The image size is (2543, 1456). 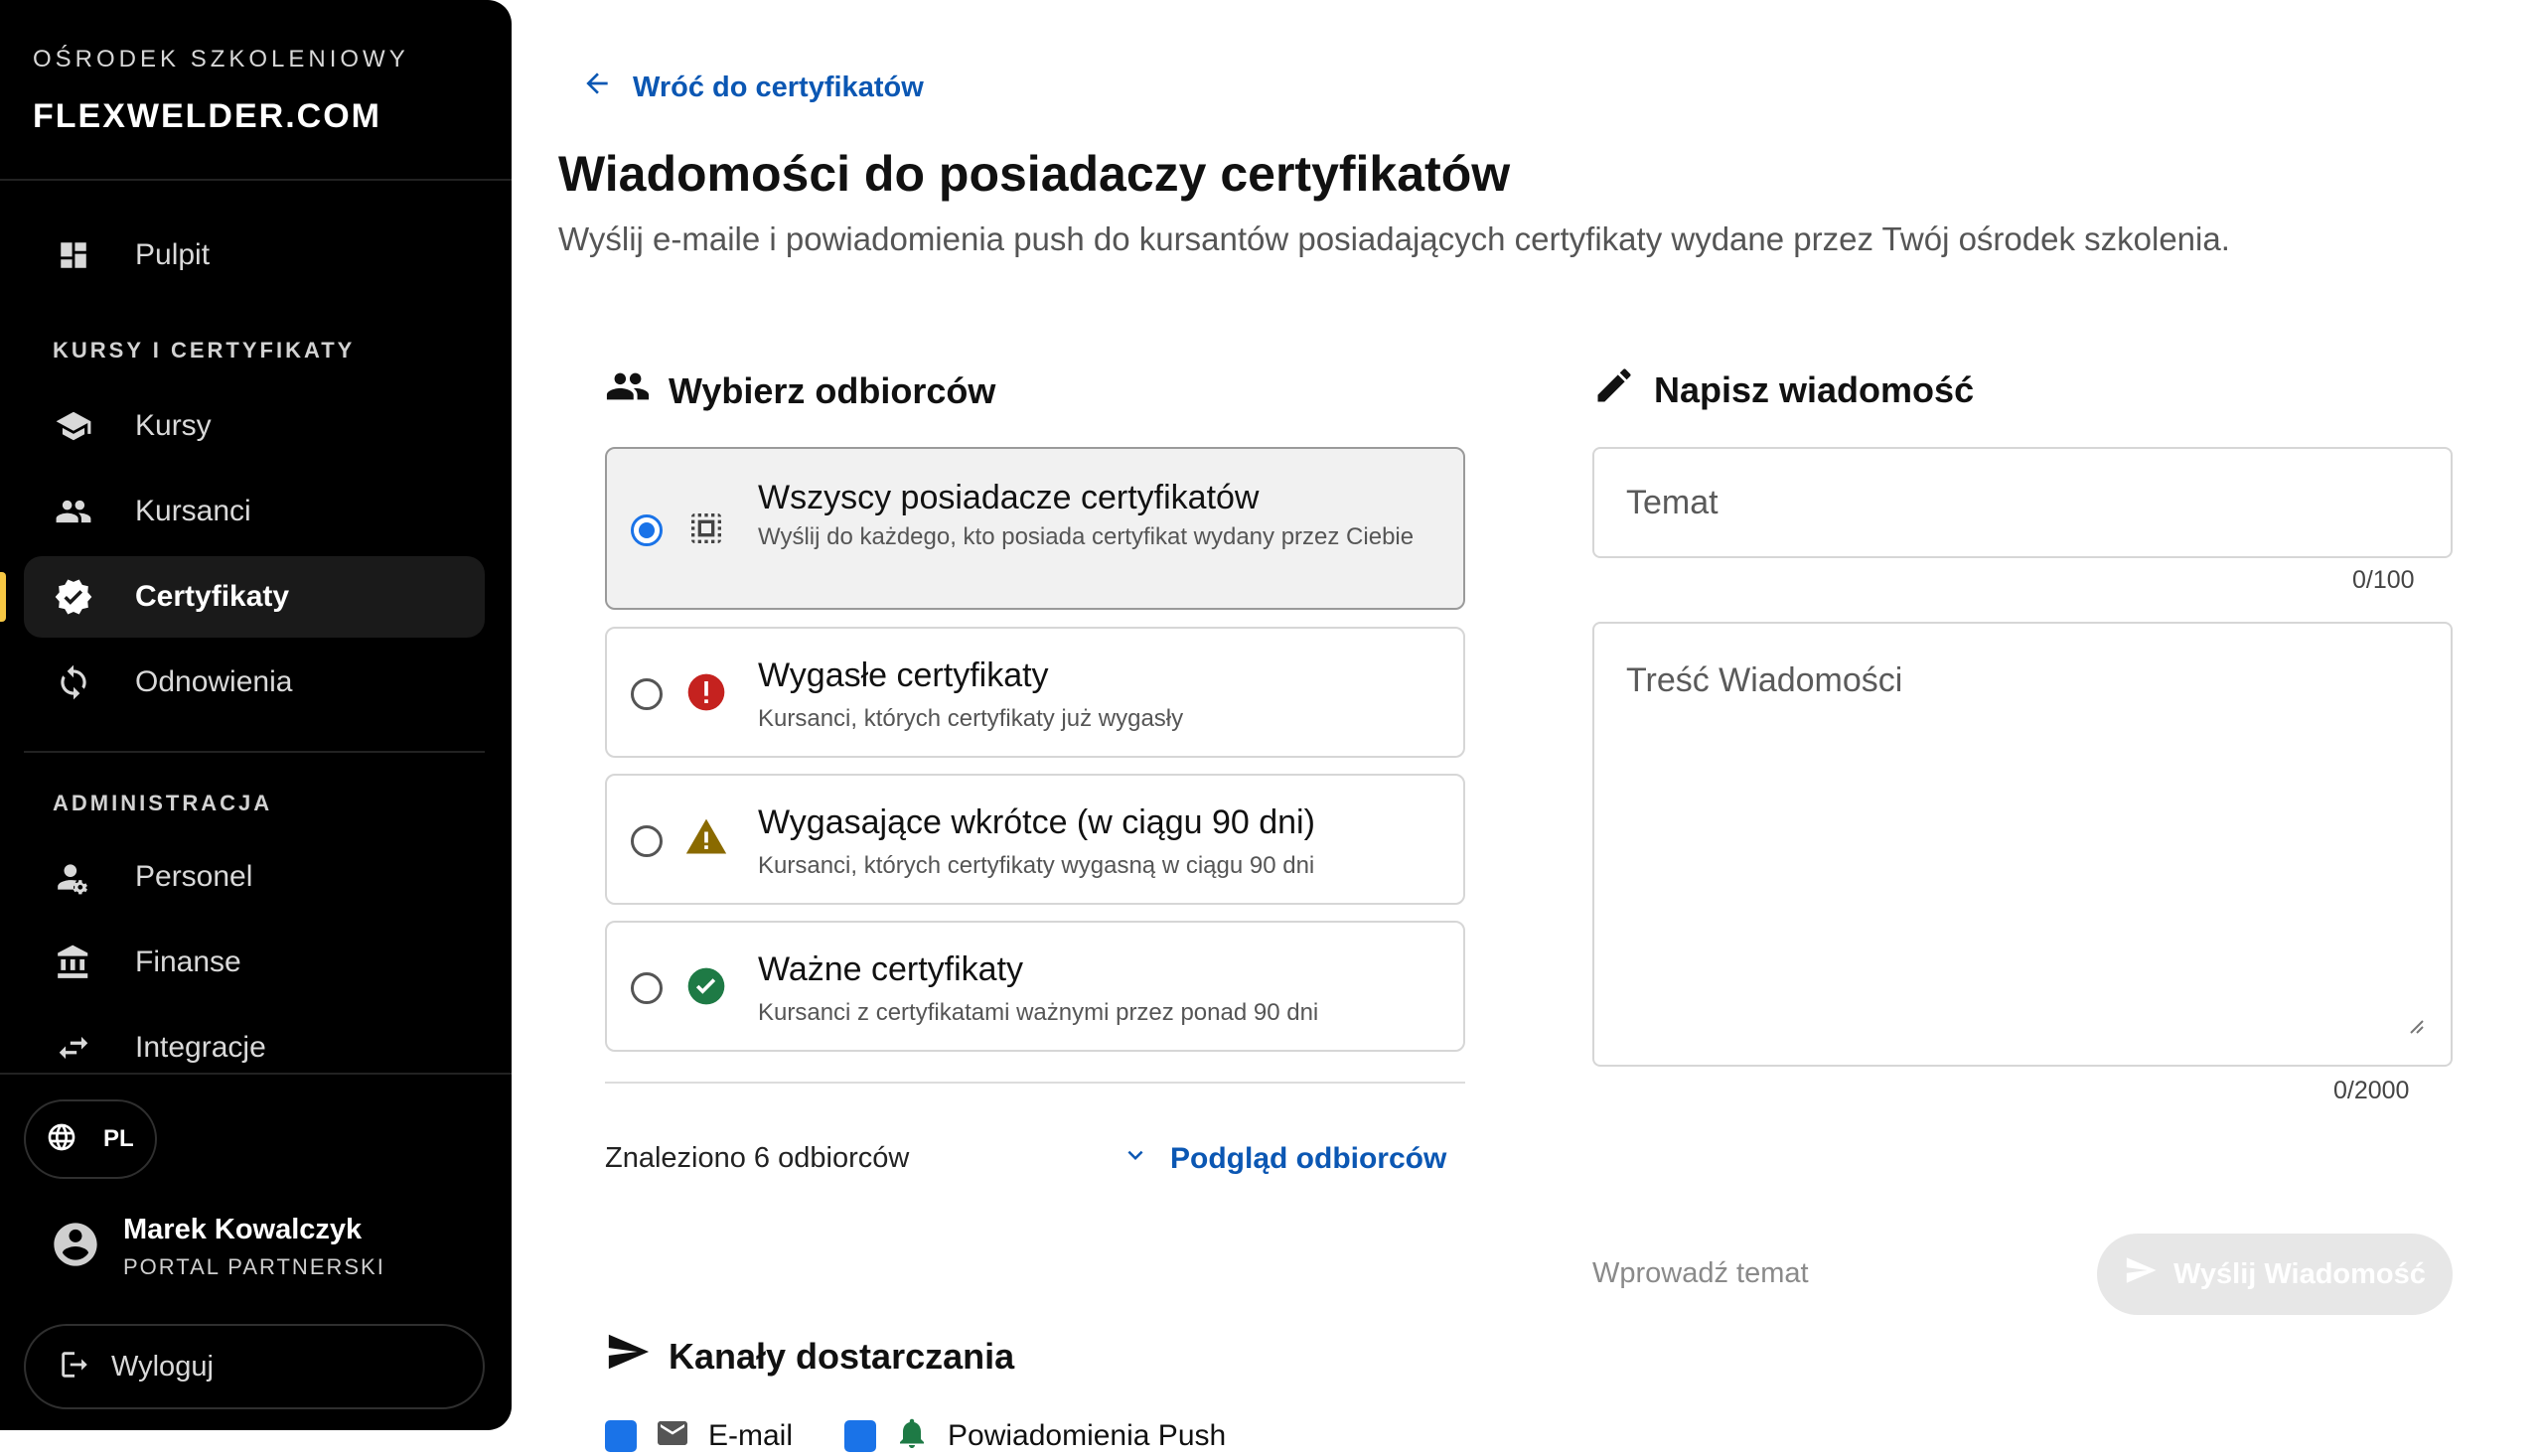 What do you see at coordinates (73, 962) in the screenshot?
I see `bank-icon` at bounding box center [73, 962].